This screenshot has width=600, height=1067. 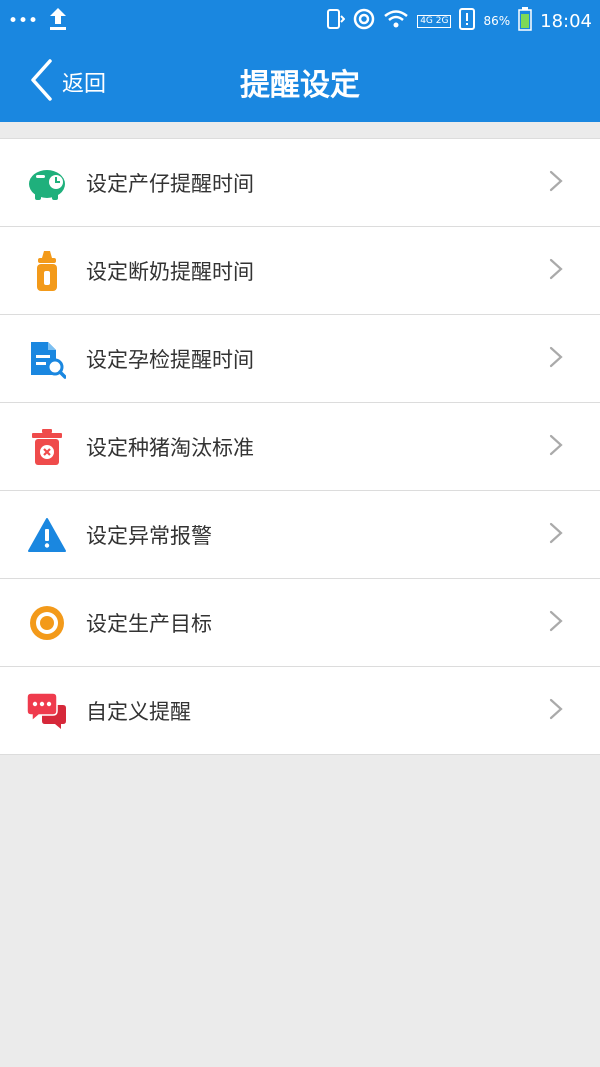 What do you see at coordinates (47, 623) in the screenshot?
I see `target-icon` at bounding box center [47, 623].